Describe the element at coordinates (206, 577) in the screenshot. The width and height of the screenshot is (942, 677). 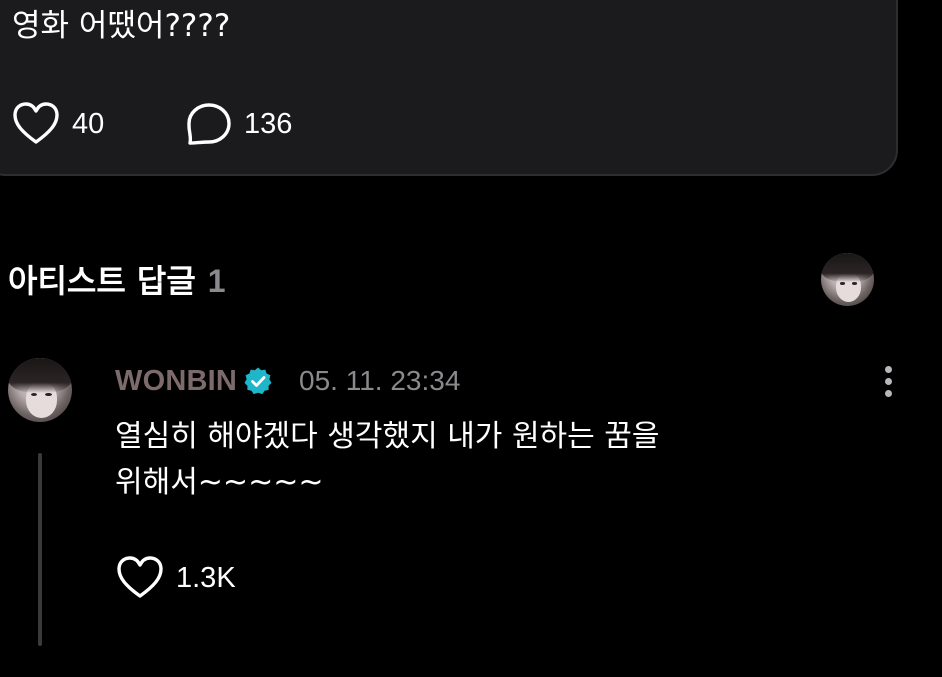
I see `comment-like-count: 1.3K` at that location.